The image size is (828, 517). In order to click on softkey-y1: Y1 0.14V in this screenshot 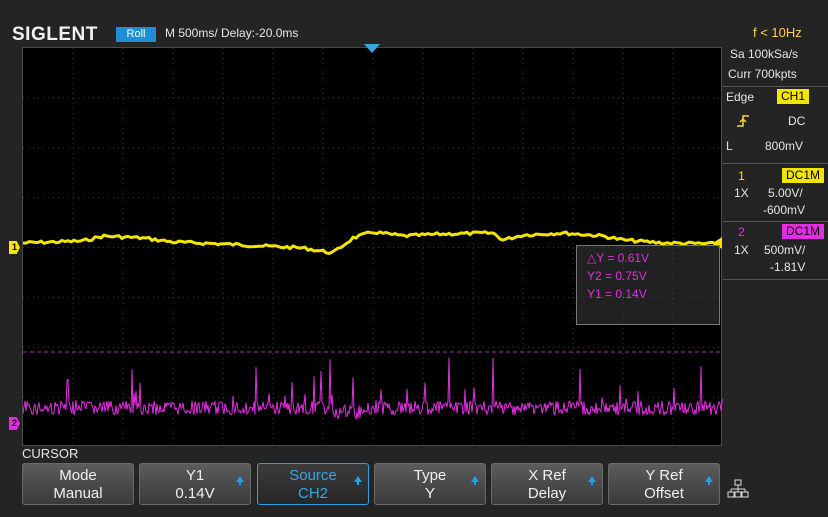, I will do `click(195, 484)`.